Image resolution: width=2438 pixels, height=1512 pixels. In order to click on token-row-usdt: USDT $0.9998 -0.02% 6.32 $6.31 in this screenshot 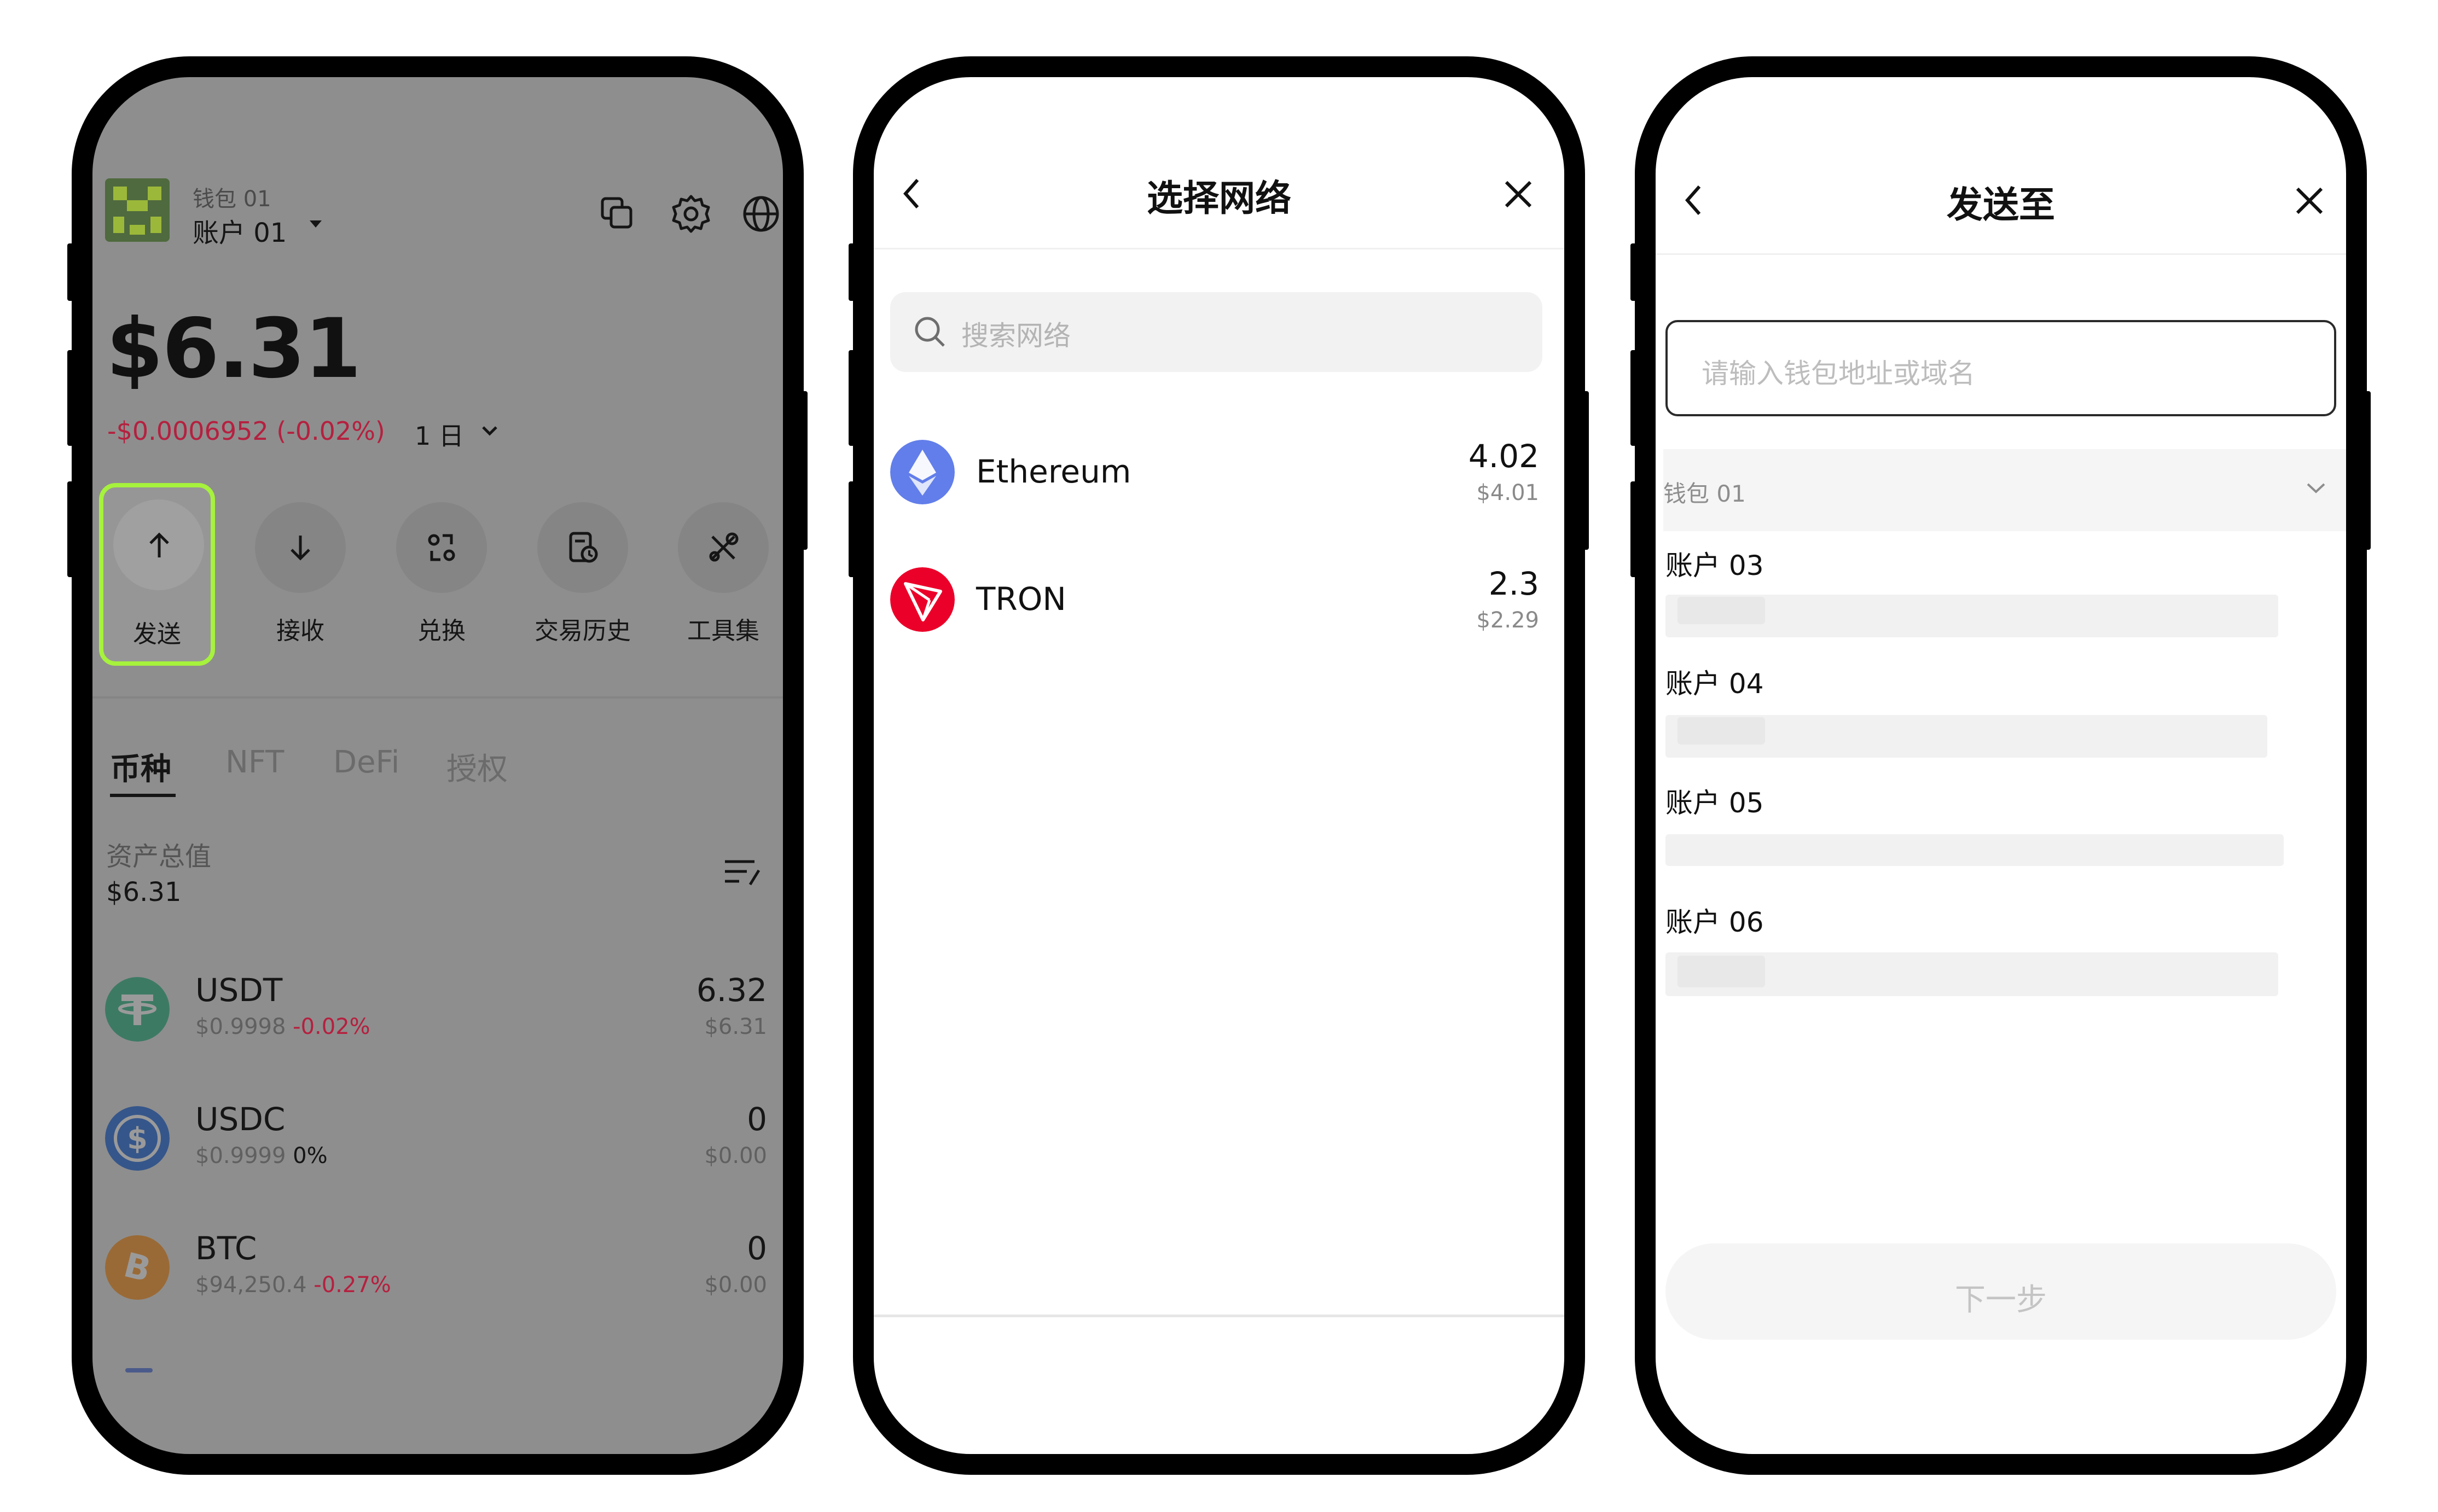, I will do `click(437, 1024)`.